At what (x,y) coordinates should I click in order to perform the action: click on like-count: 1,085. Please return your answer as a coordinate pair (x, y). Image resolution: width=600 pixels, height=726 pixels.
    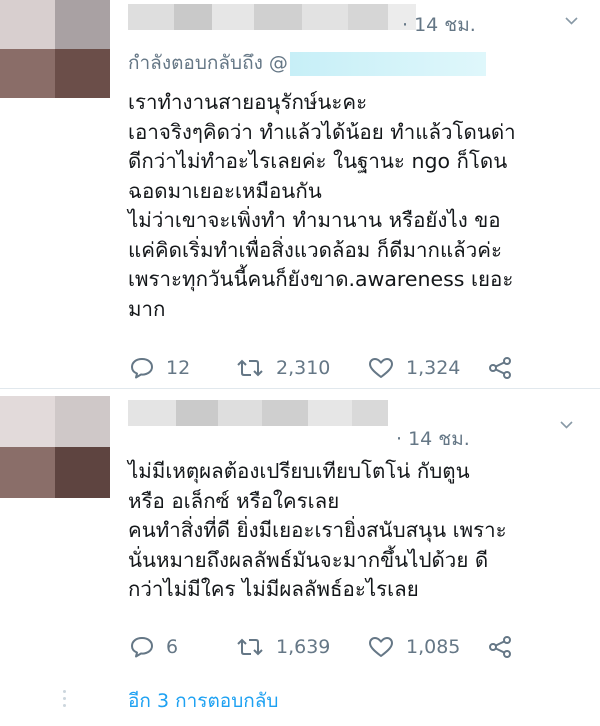
    Looking at the image, I should click on (433, 647).